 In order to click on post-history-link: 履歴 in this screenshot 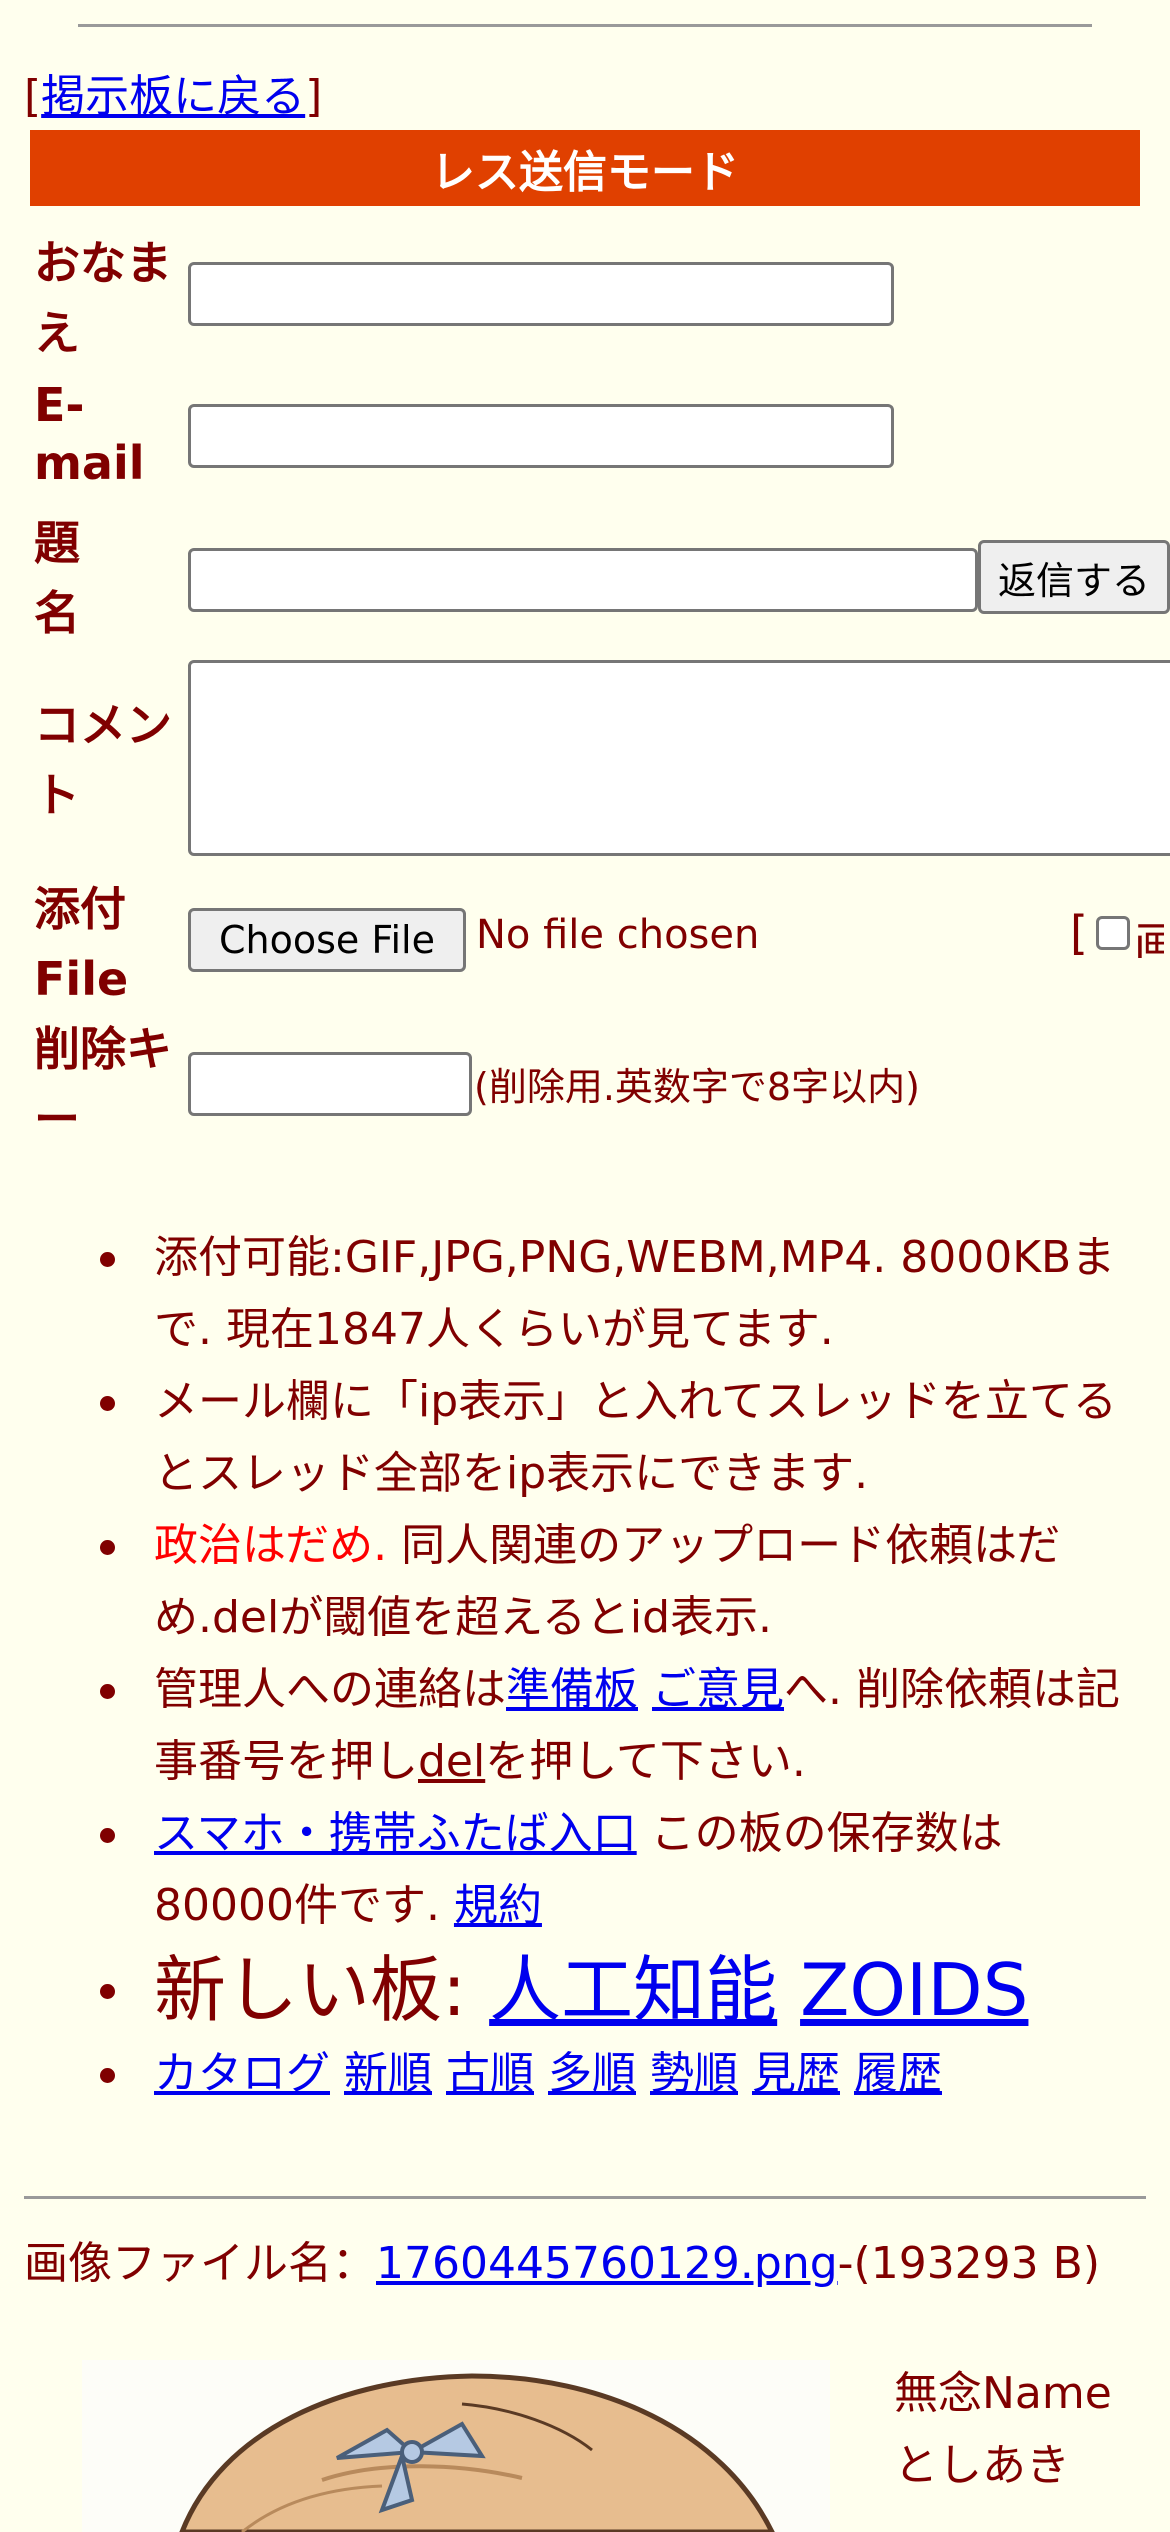, I will do `click(898, 2073)`.